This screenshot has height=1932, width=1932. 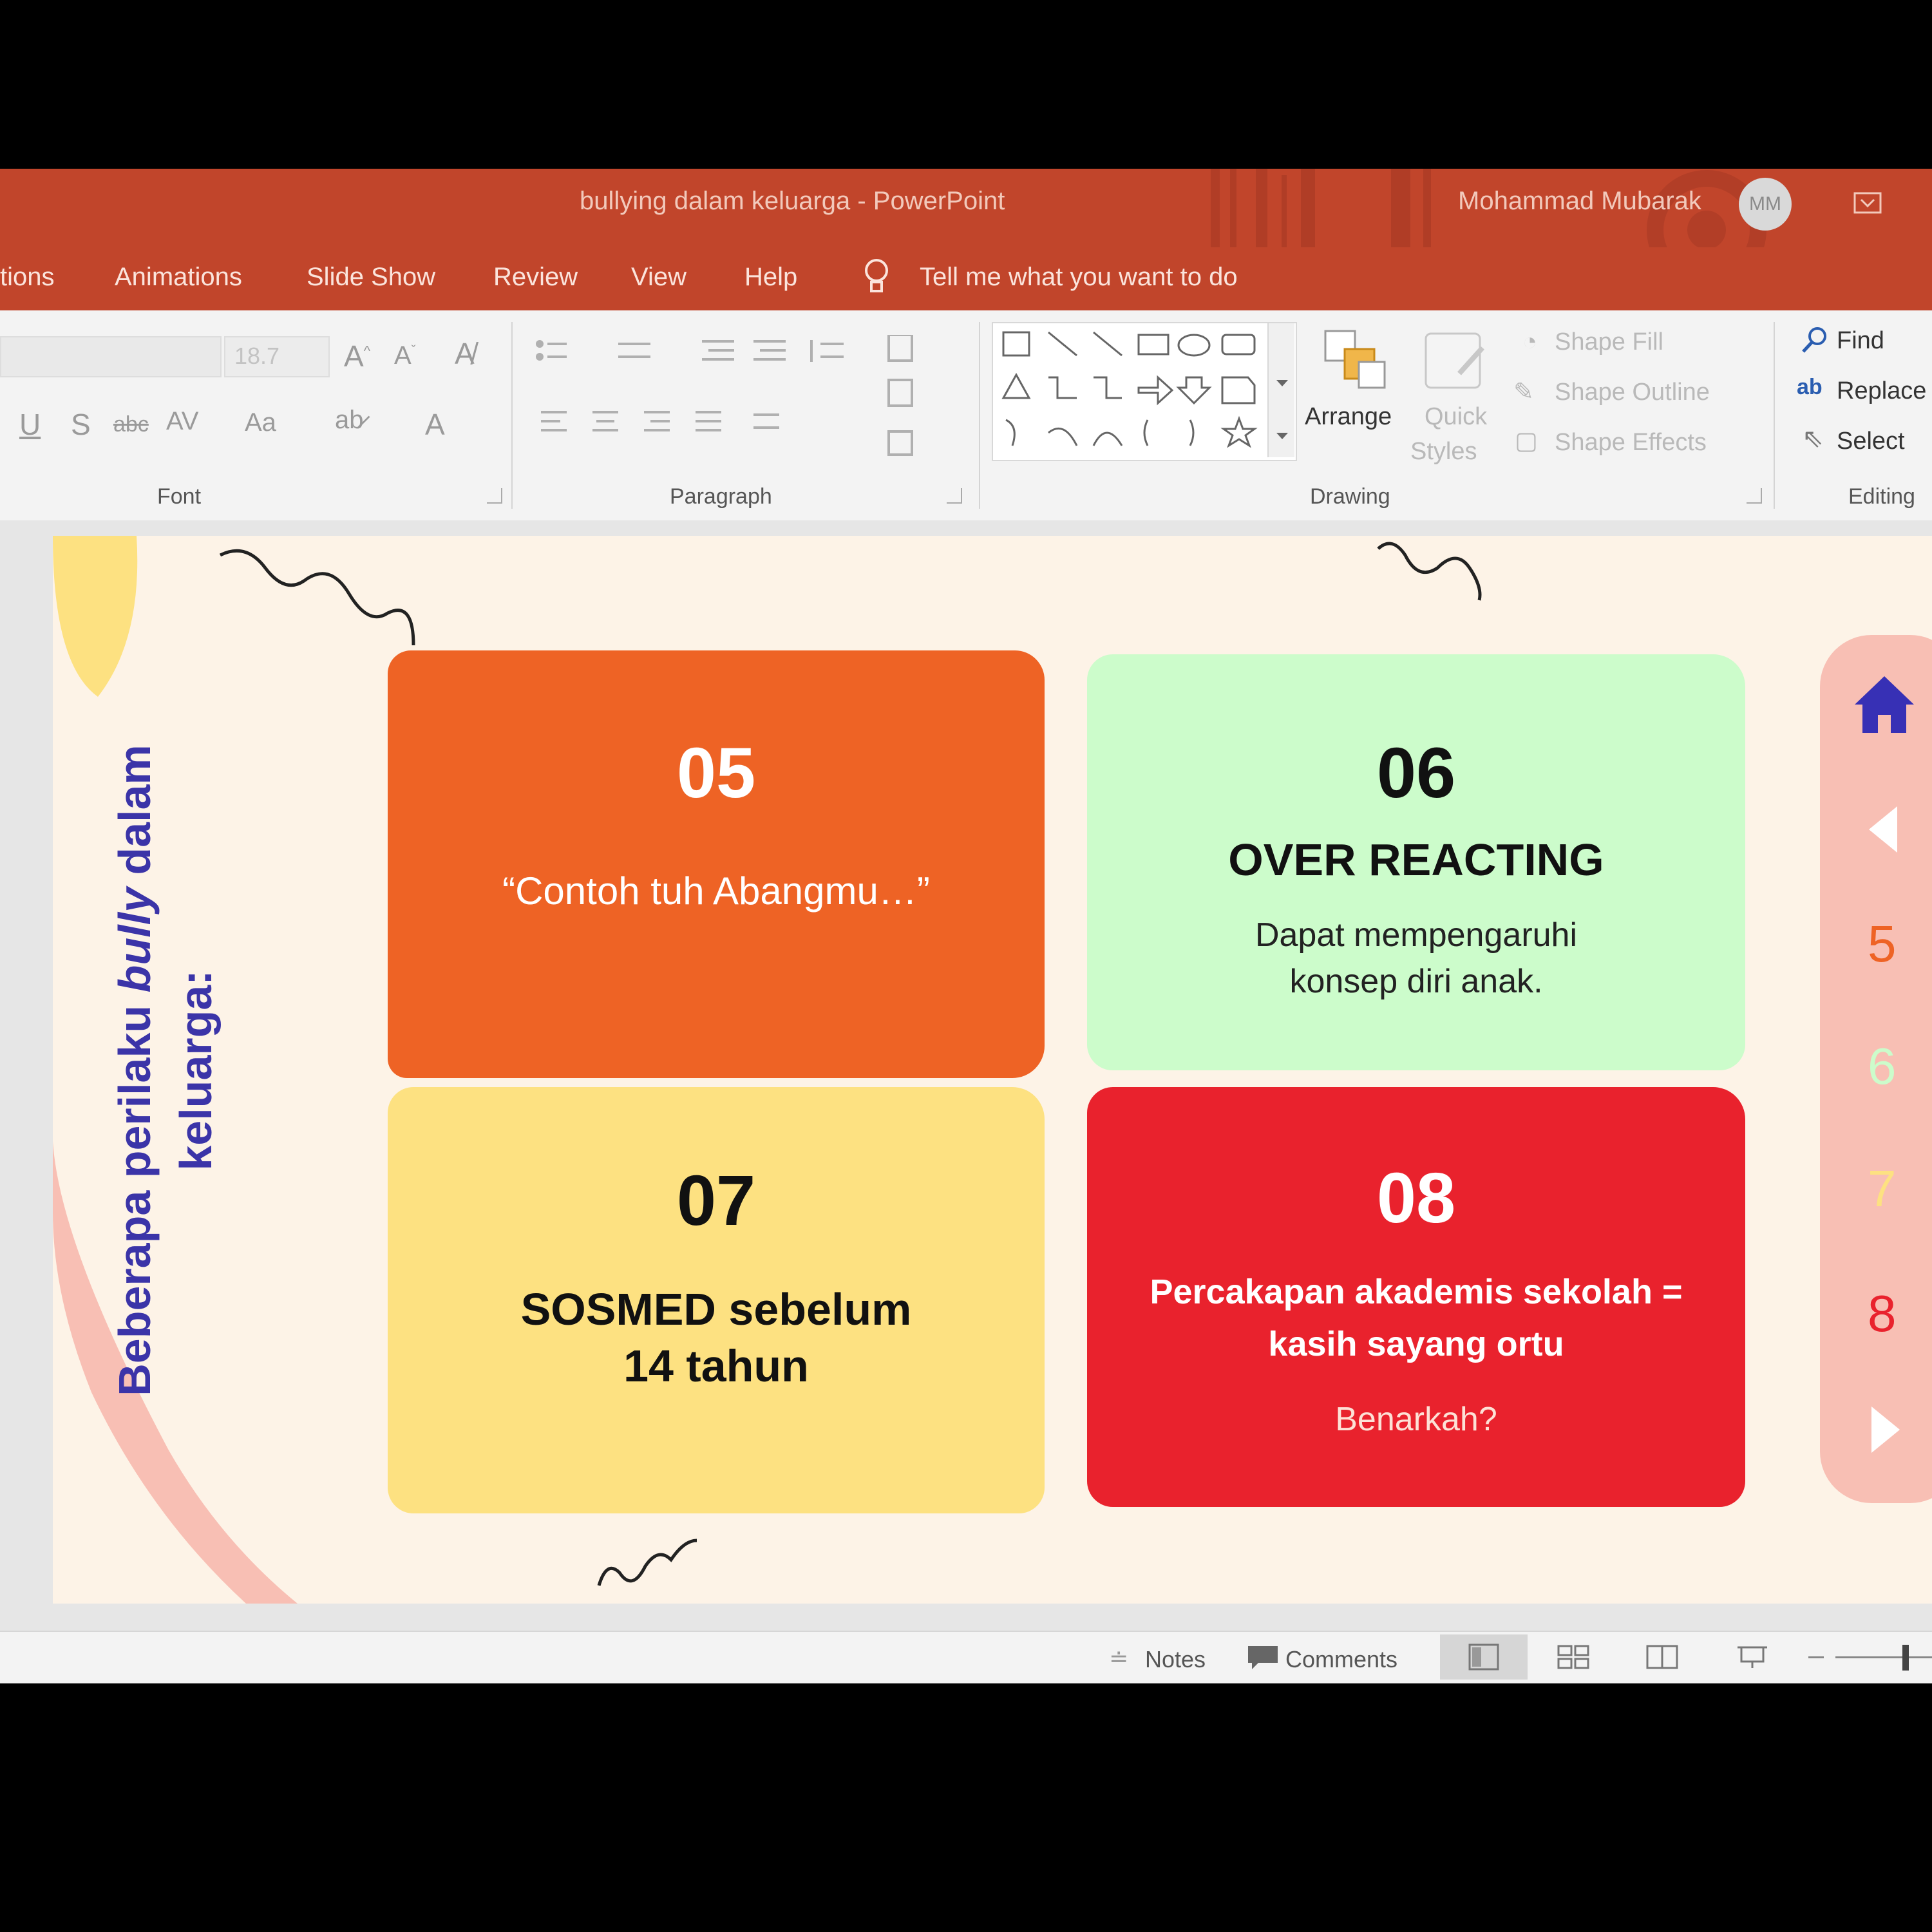 What do you see at coordinates (716, 1337) in the screenshot?
I see `card-heading: SOSMED sebelum 14 tahun` at bounding box center [716, 1337].